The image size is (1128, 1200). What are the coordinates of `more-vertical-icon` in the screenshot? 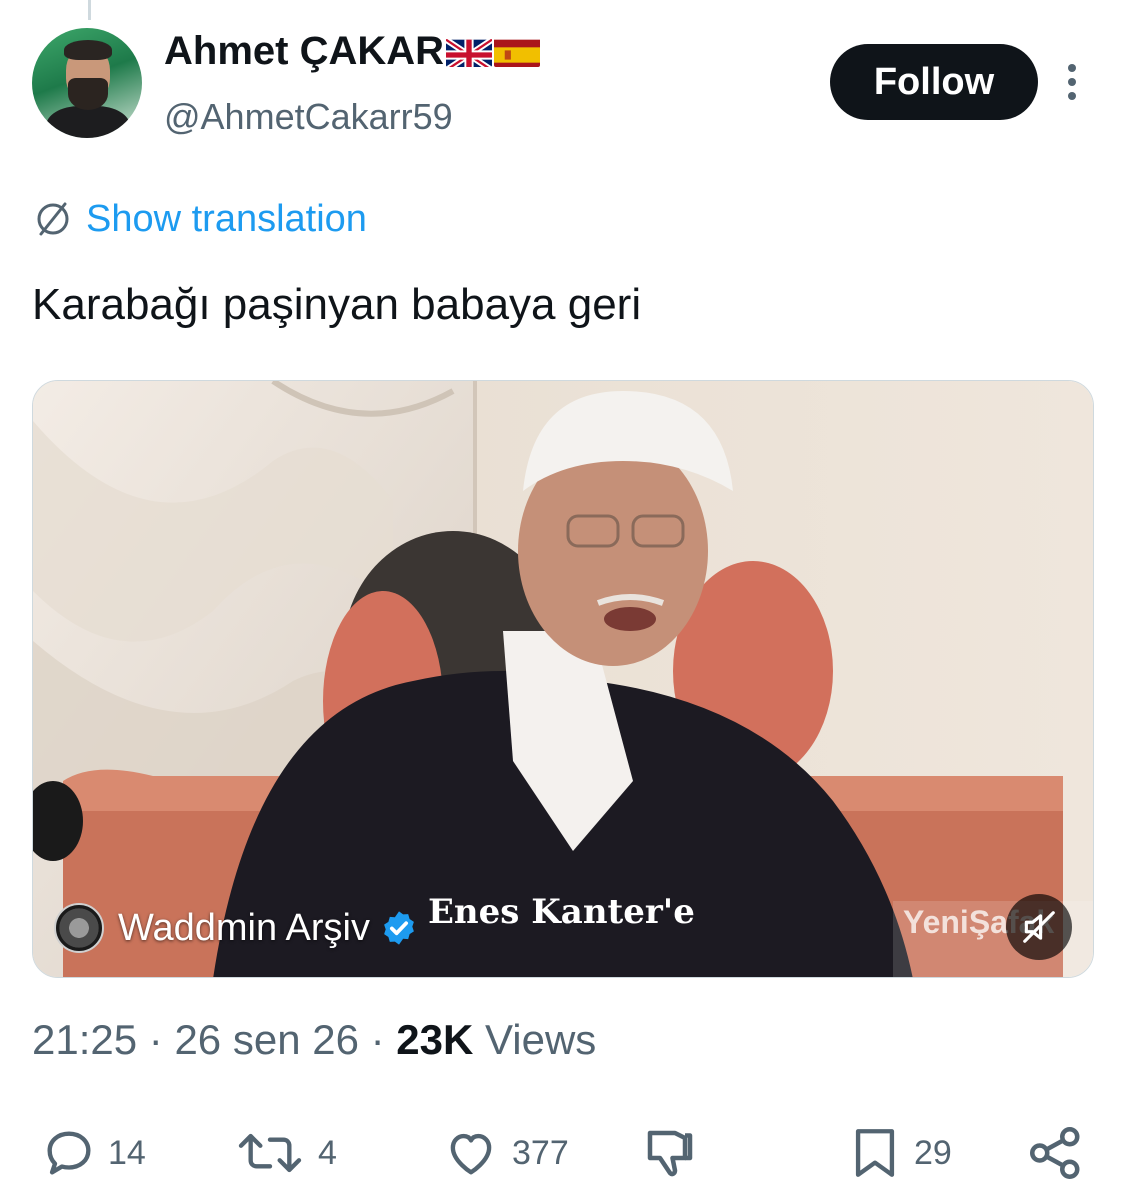 It's located at (1072, 82).